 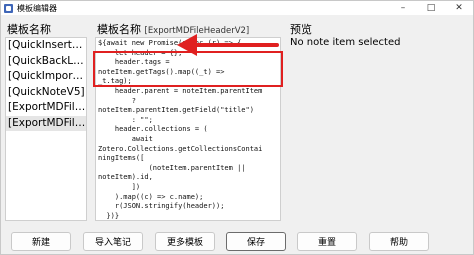 I want to click on window-controls: – □ ✕, so click(x=431, y=8).